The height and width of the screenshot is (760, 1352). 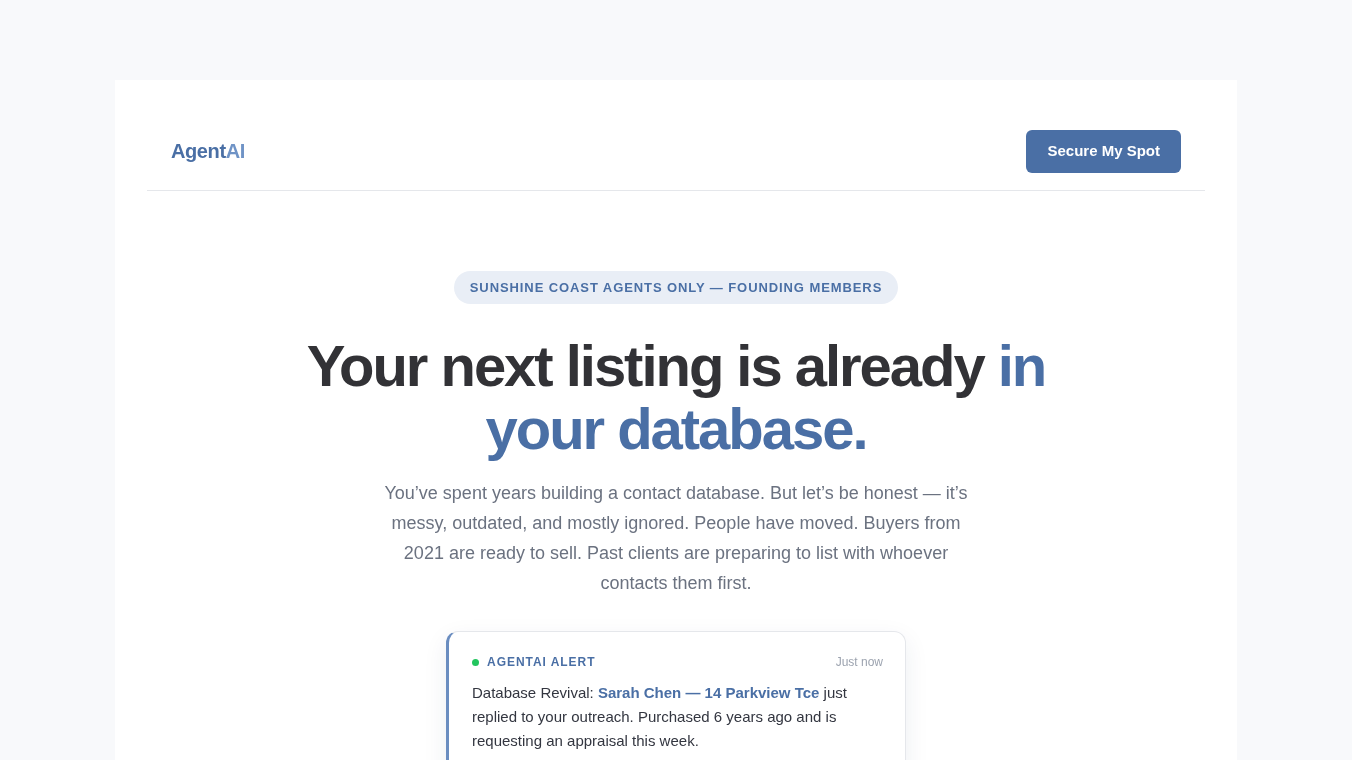 What do you see at coordinates (676, 397) in the screenshot?
I see `hero-headline: Your next listing is already in your database.` at bounding box center [676, 397].